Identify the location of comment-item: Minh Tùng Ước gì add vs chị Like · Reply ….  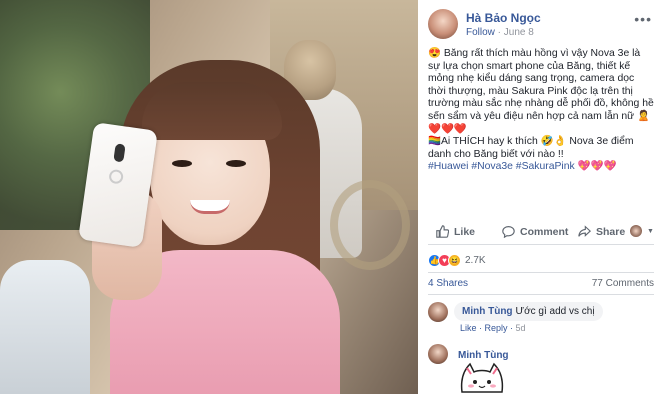
(541, 320).